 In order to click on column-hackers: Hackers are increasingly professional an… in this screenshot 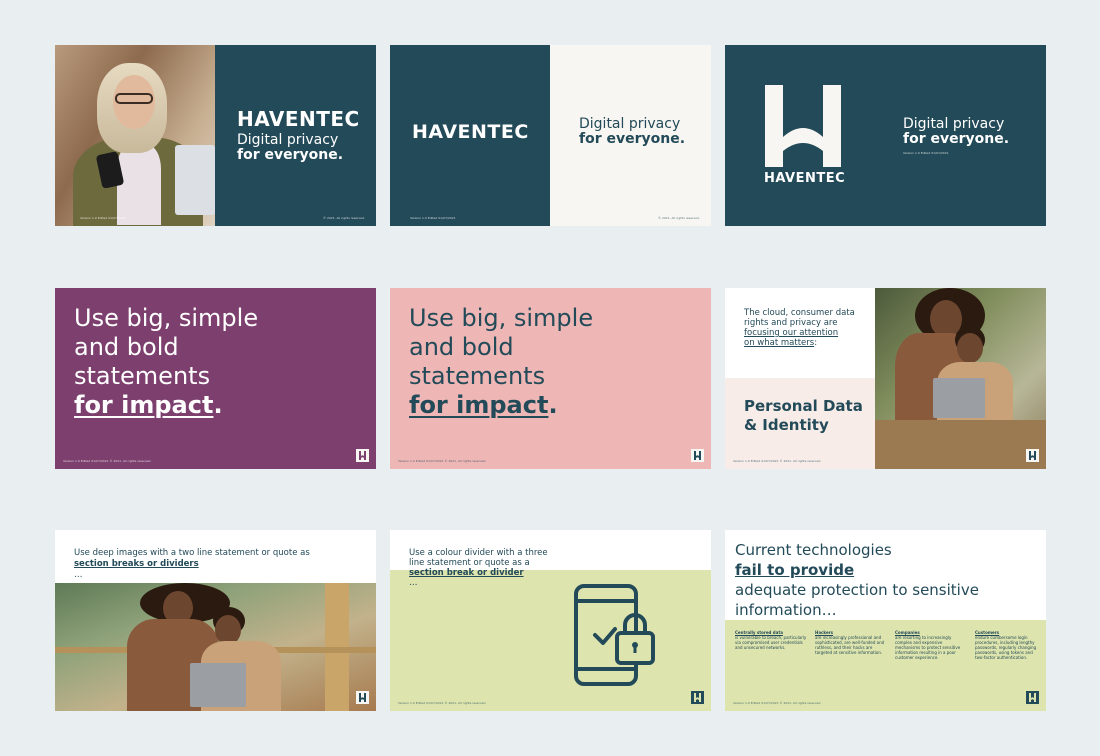, I will do `click(850, 642)`.